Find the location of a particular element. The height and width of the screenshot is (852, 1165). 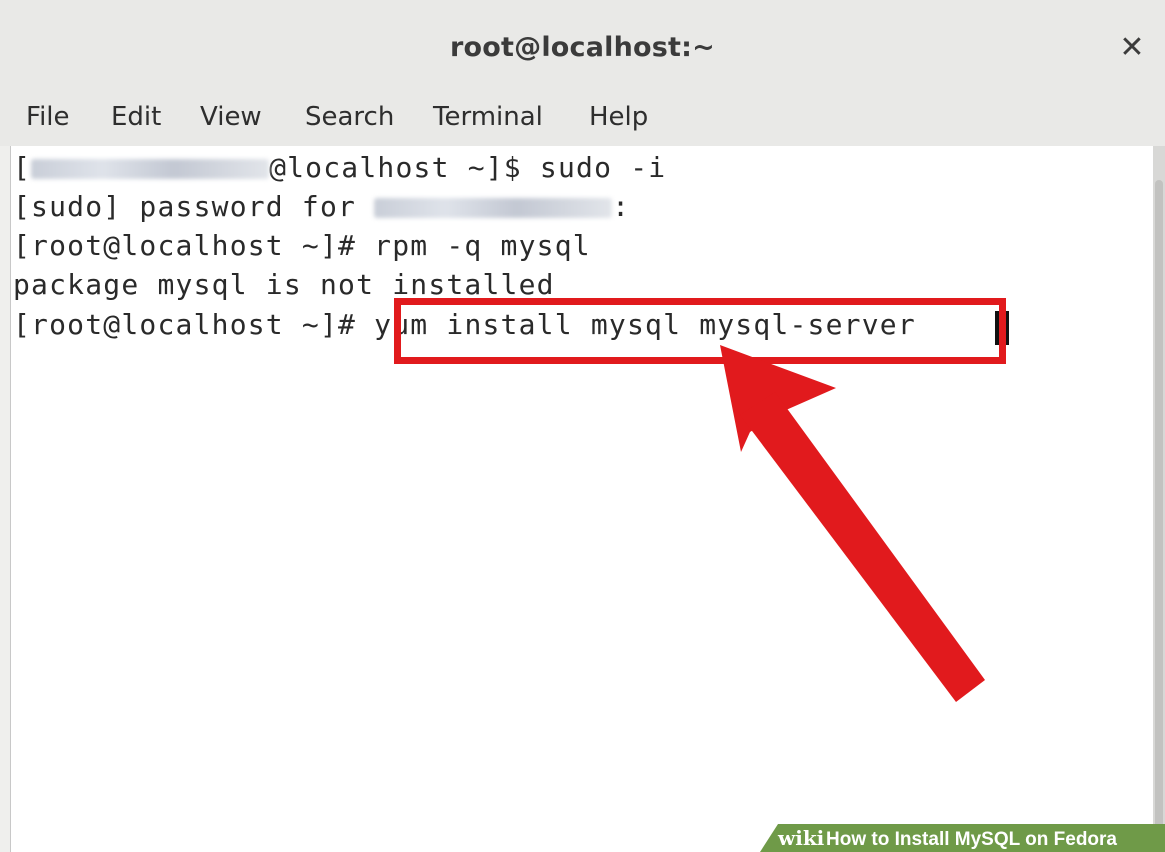

menu-view: View is located at coordinates (231, 117).